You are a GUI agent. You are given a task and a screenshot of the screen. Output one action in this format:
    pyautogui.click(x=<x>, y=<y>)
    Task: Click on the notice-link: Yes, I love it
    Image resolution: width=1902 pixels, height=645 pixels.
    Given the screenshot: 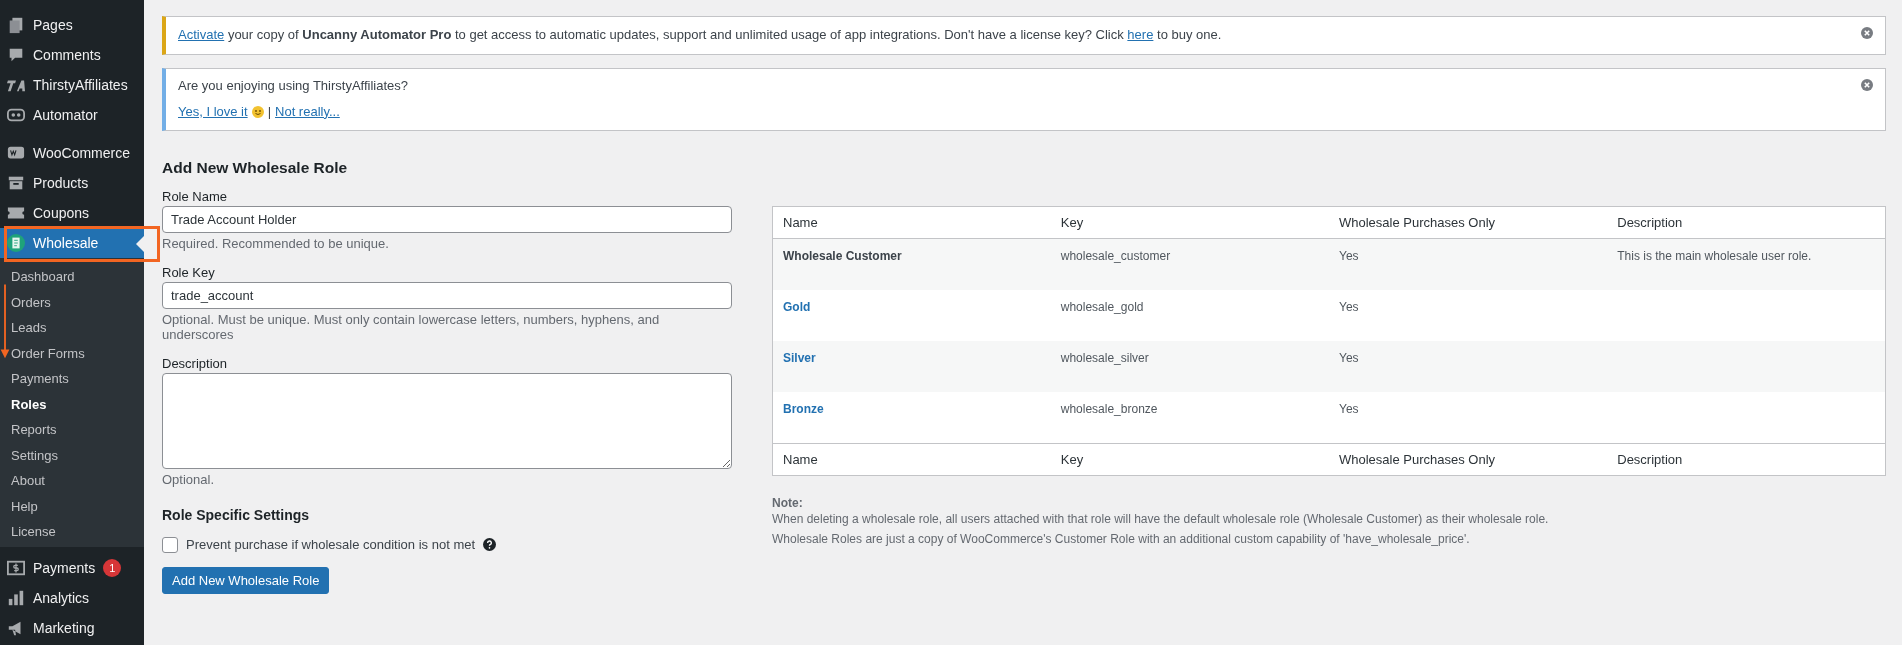 What is the action you would take?
    pyautogui.click(x=213, y=112)
    